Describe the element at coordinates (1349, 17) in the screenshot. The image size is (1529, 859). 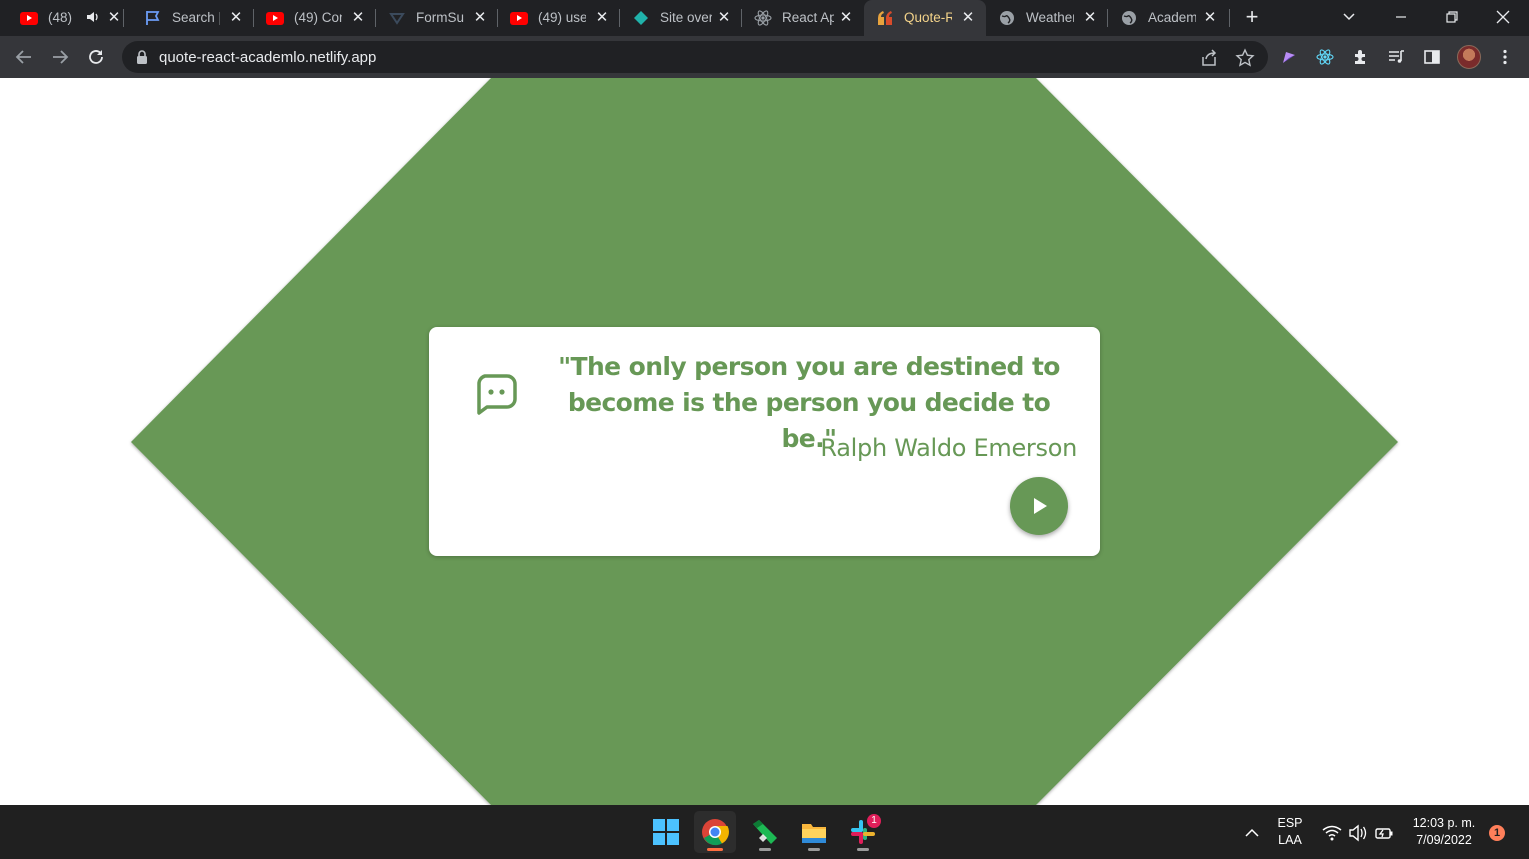
I see `tab-search-dropdown-icon` at that location.